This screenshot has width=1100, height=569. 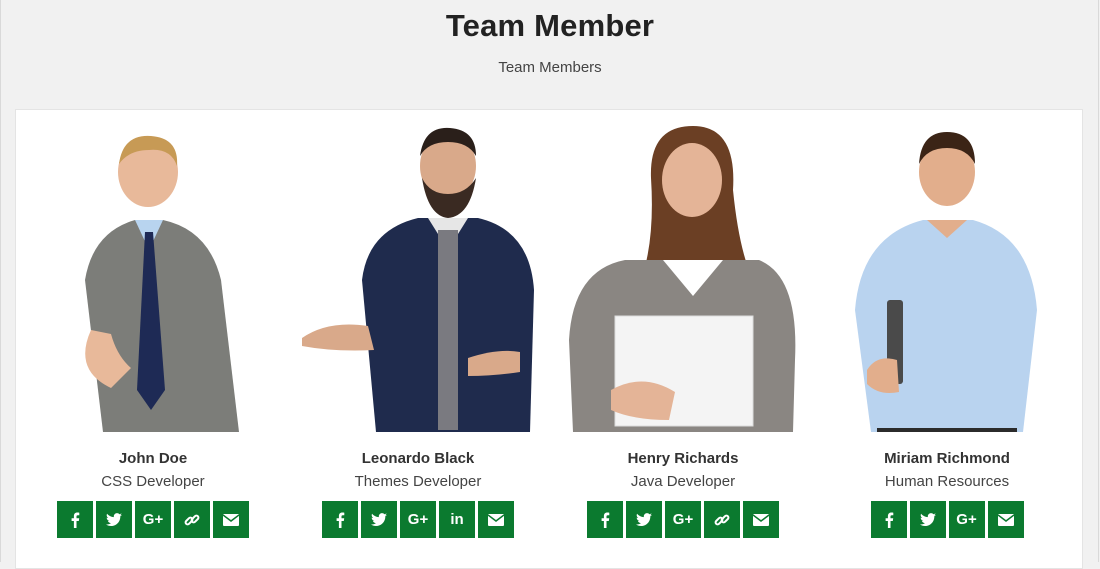 What do you see at coordinates (1098, 281) in the screenshot?
I see `frame-border-right` at bounding box center [1098, 281].